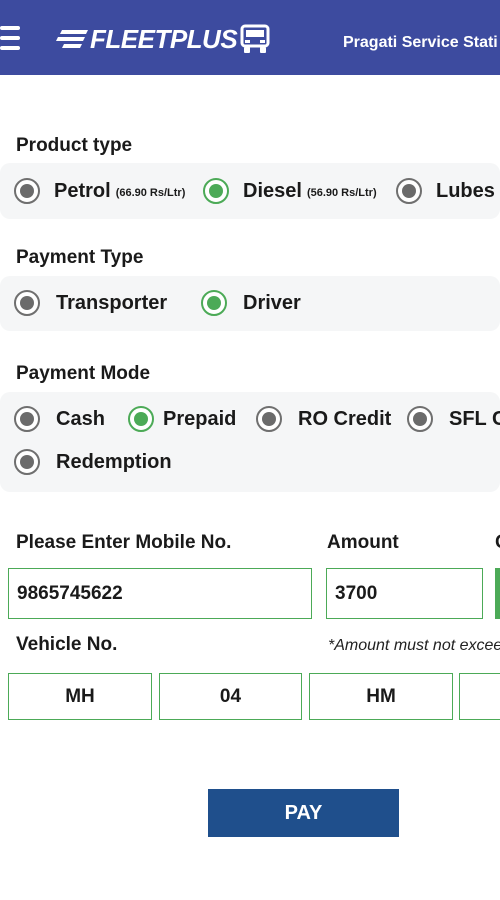  Describe the element at coordinates (80, 418) in the screenshot. I see `option-label: Cash` at that location.